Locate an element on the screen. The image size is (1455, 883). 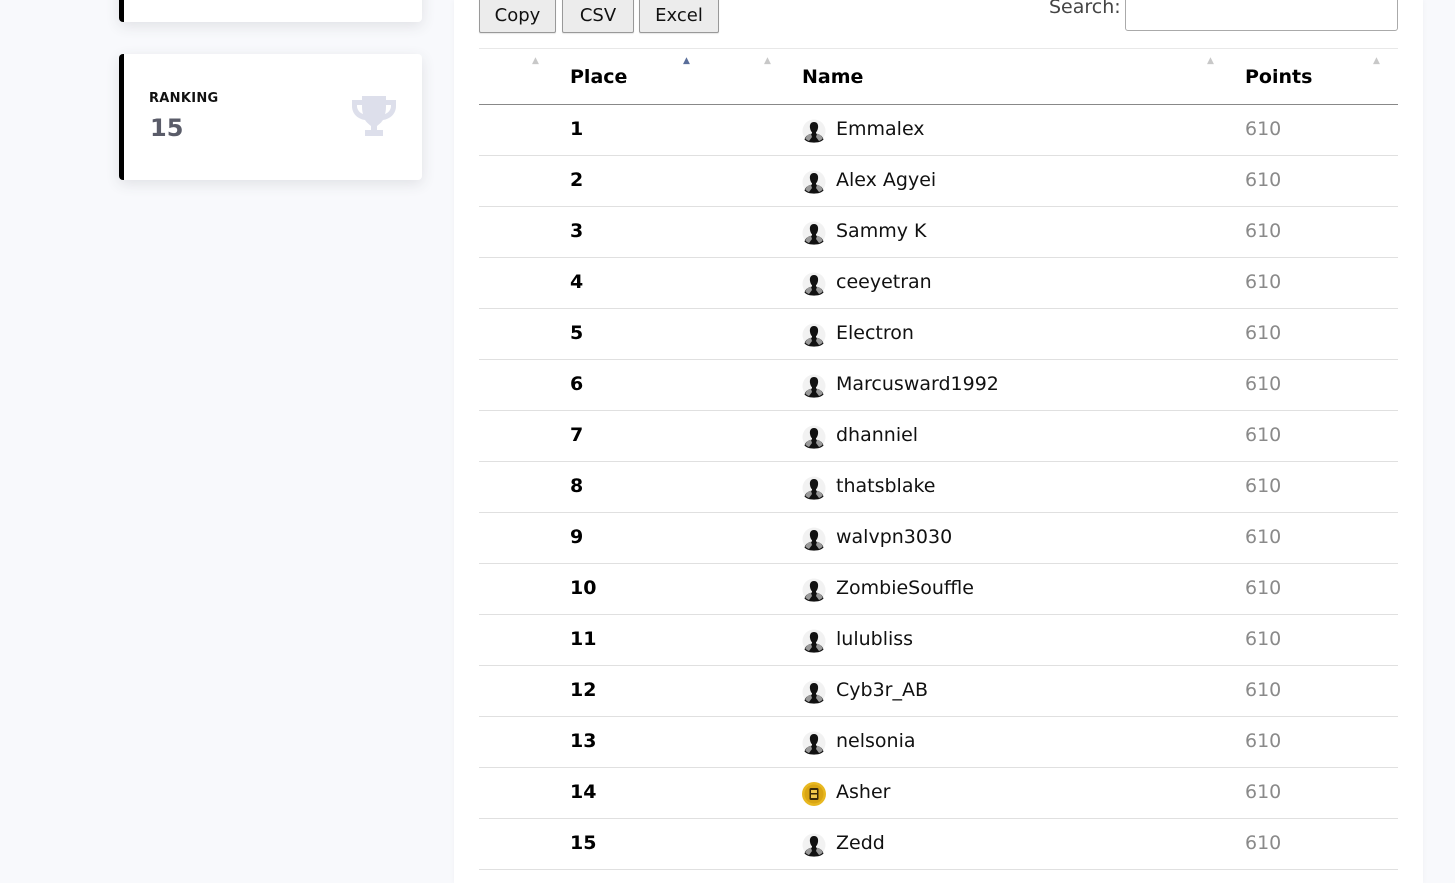
place-cell: 8 is located at coordinates (577, 486).